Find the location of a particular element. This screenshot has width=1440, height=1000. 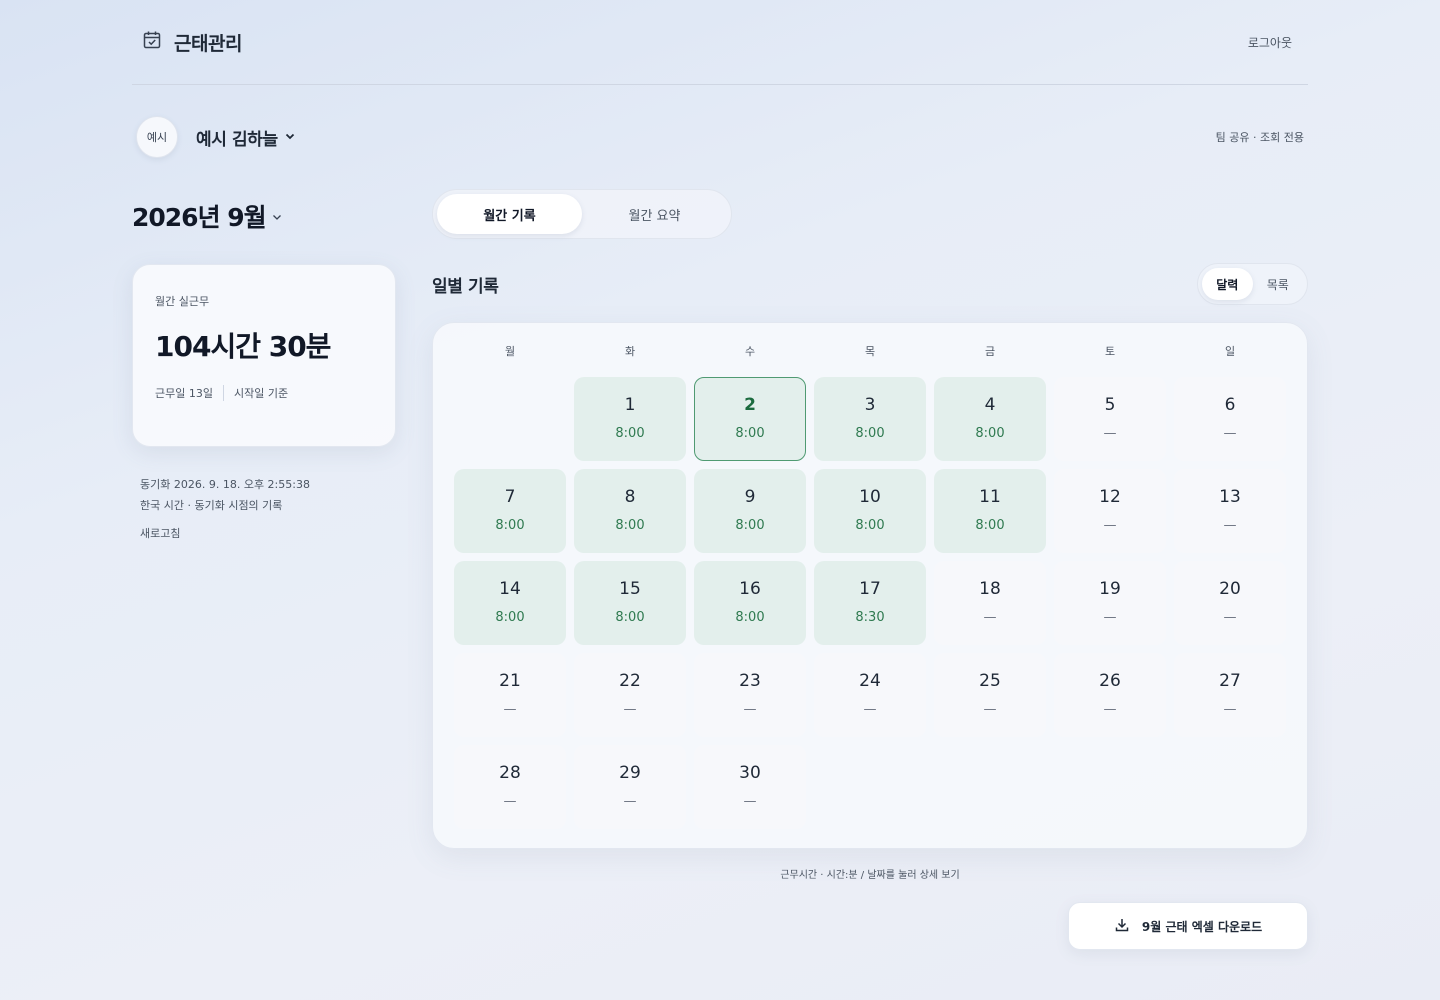

calendar-day-cell: 7 8:00 is located at coordinates (510, 511).